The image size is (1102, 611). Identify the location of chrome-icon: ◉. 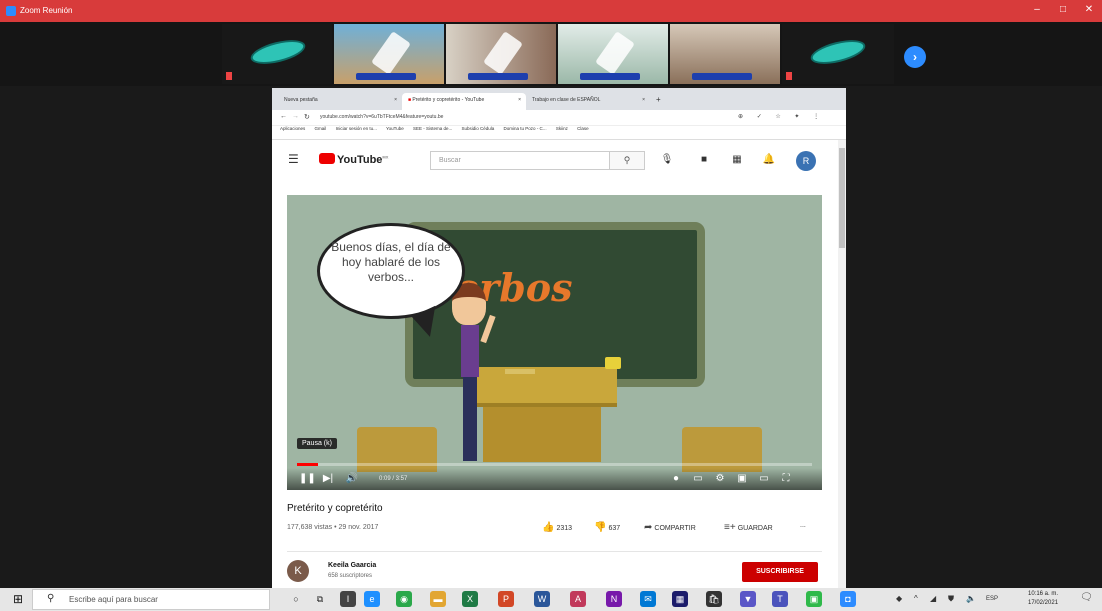
(404, 599).